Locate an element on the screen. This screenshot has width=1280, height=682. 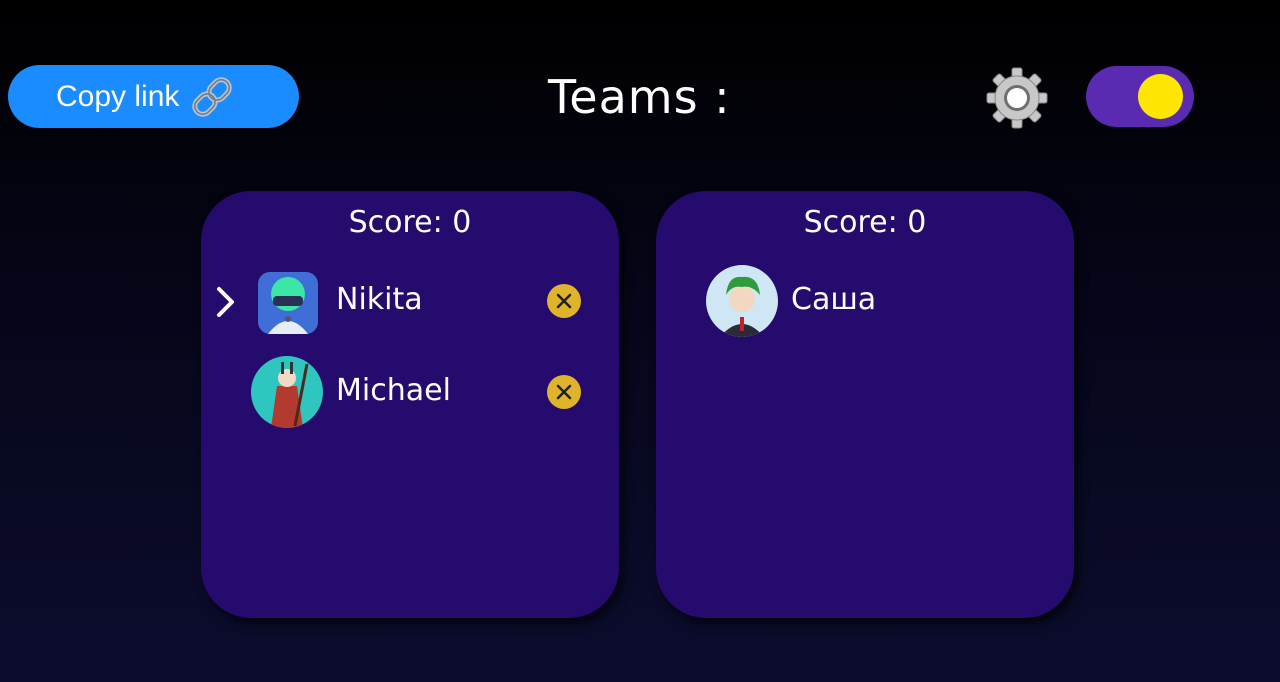
player-name: Michael is located at coordinates (393, 390).